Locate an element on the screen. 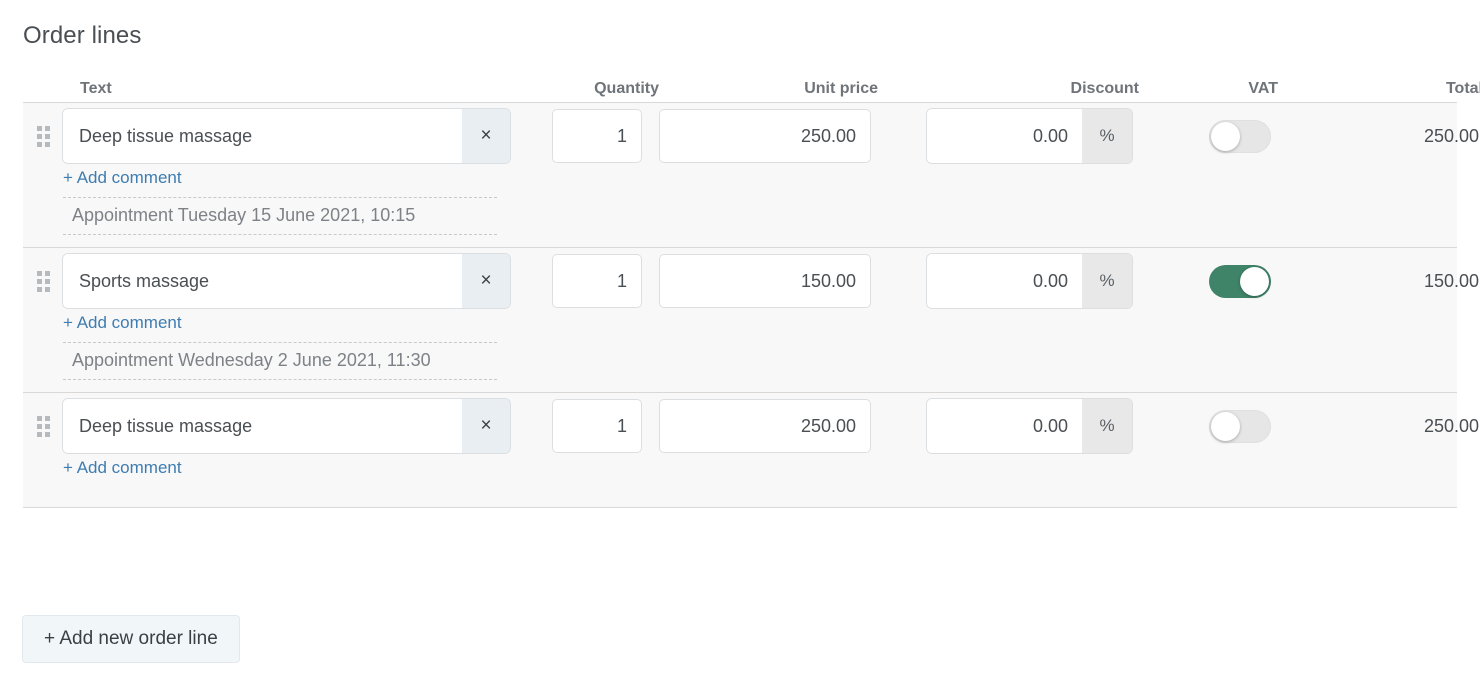  add-new-order-line-button: + Add new order line is located at coordinates (131, 639).